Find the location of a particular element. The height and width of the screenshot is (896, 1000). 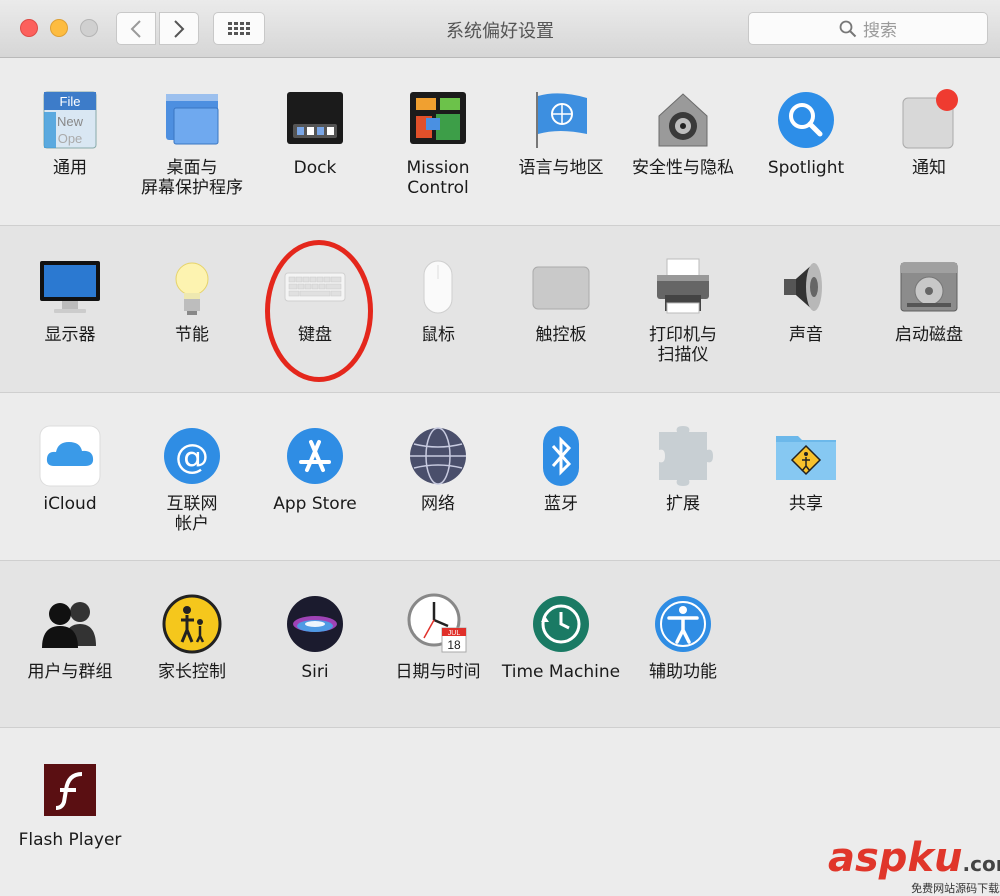

pref-pane-startup-disk: 启动磁盘 is located at coordinates (929, 300).